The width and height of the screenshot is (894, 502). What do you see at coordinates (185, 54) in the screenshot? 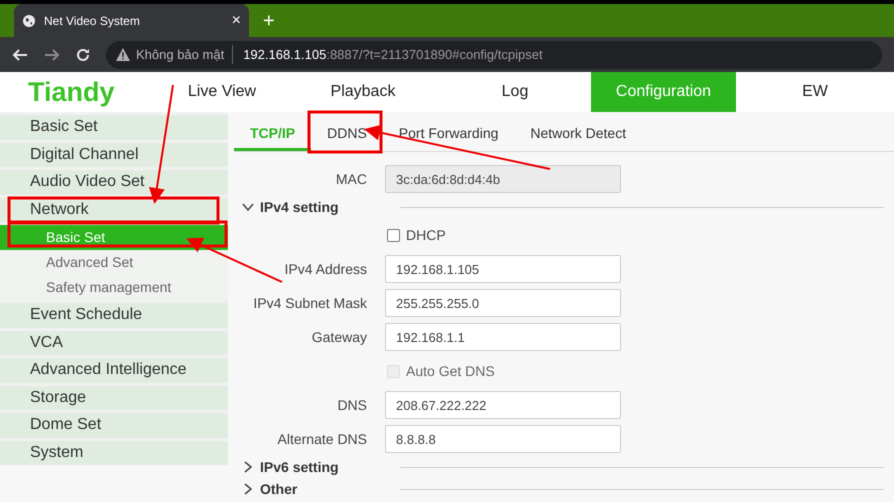
I see `security-label: Không bảo mật` at bounding box center [185, 54].